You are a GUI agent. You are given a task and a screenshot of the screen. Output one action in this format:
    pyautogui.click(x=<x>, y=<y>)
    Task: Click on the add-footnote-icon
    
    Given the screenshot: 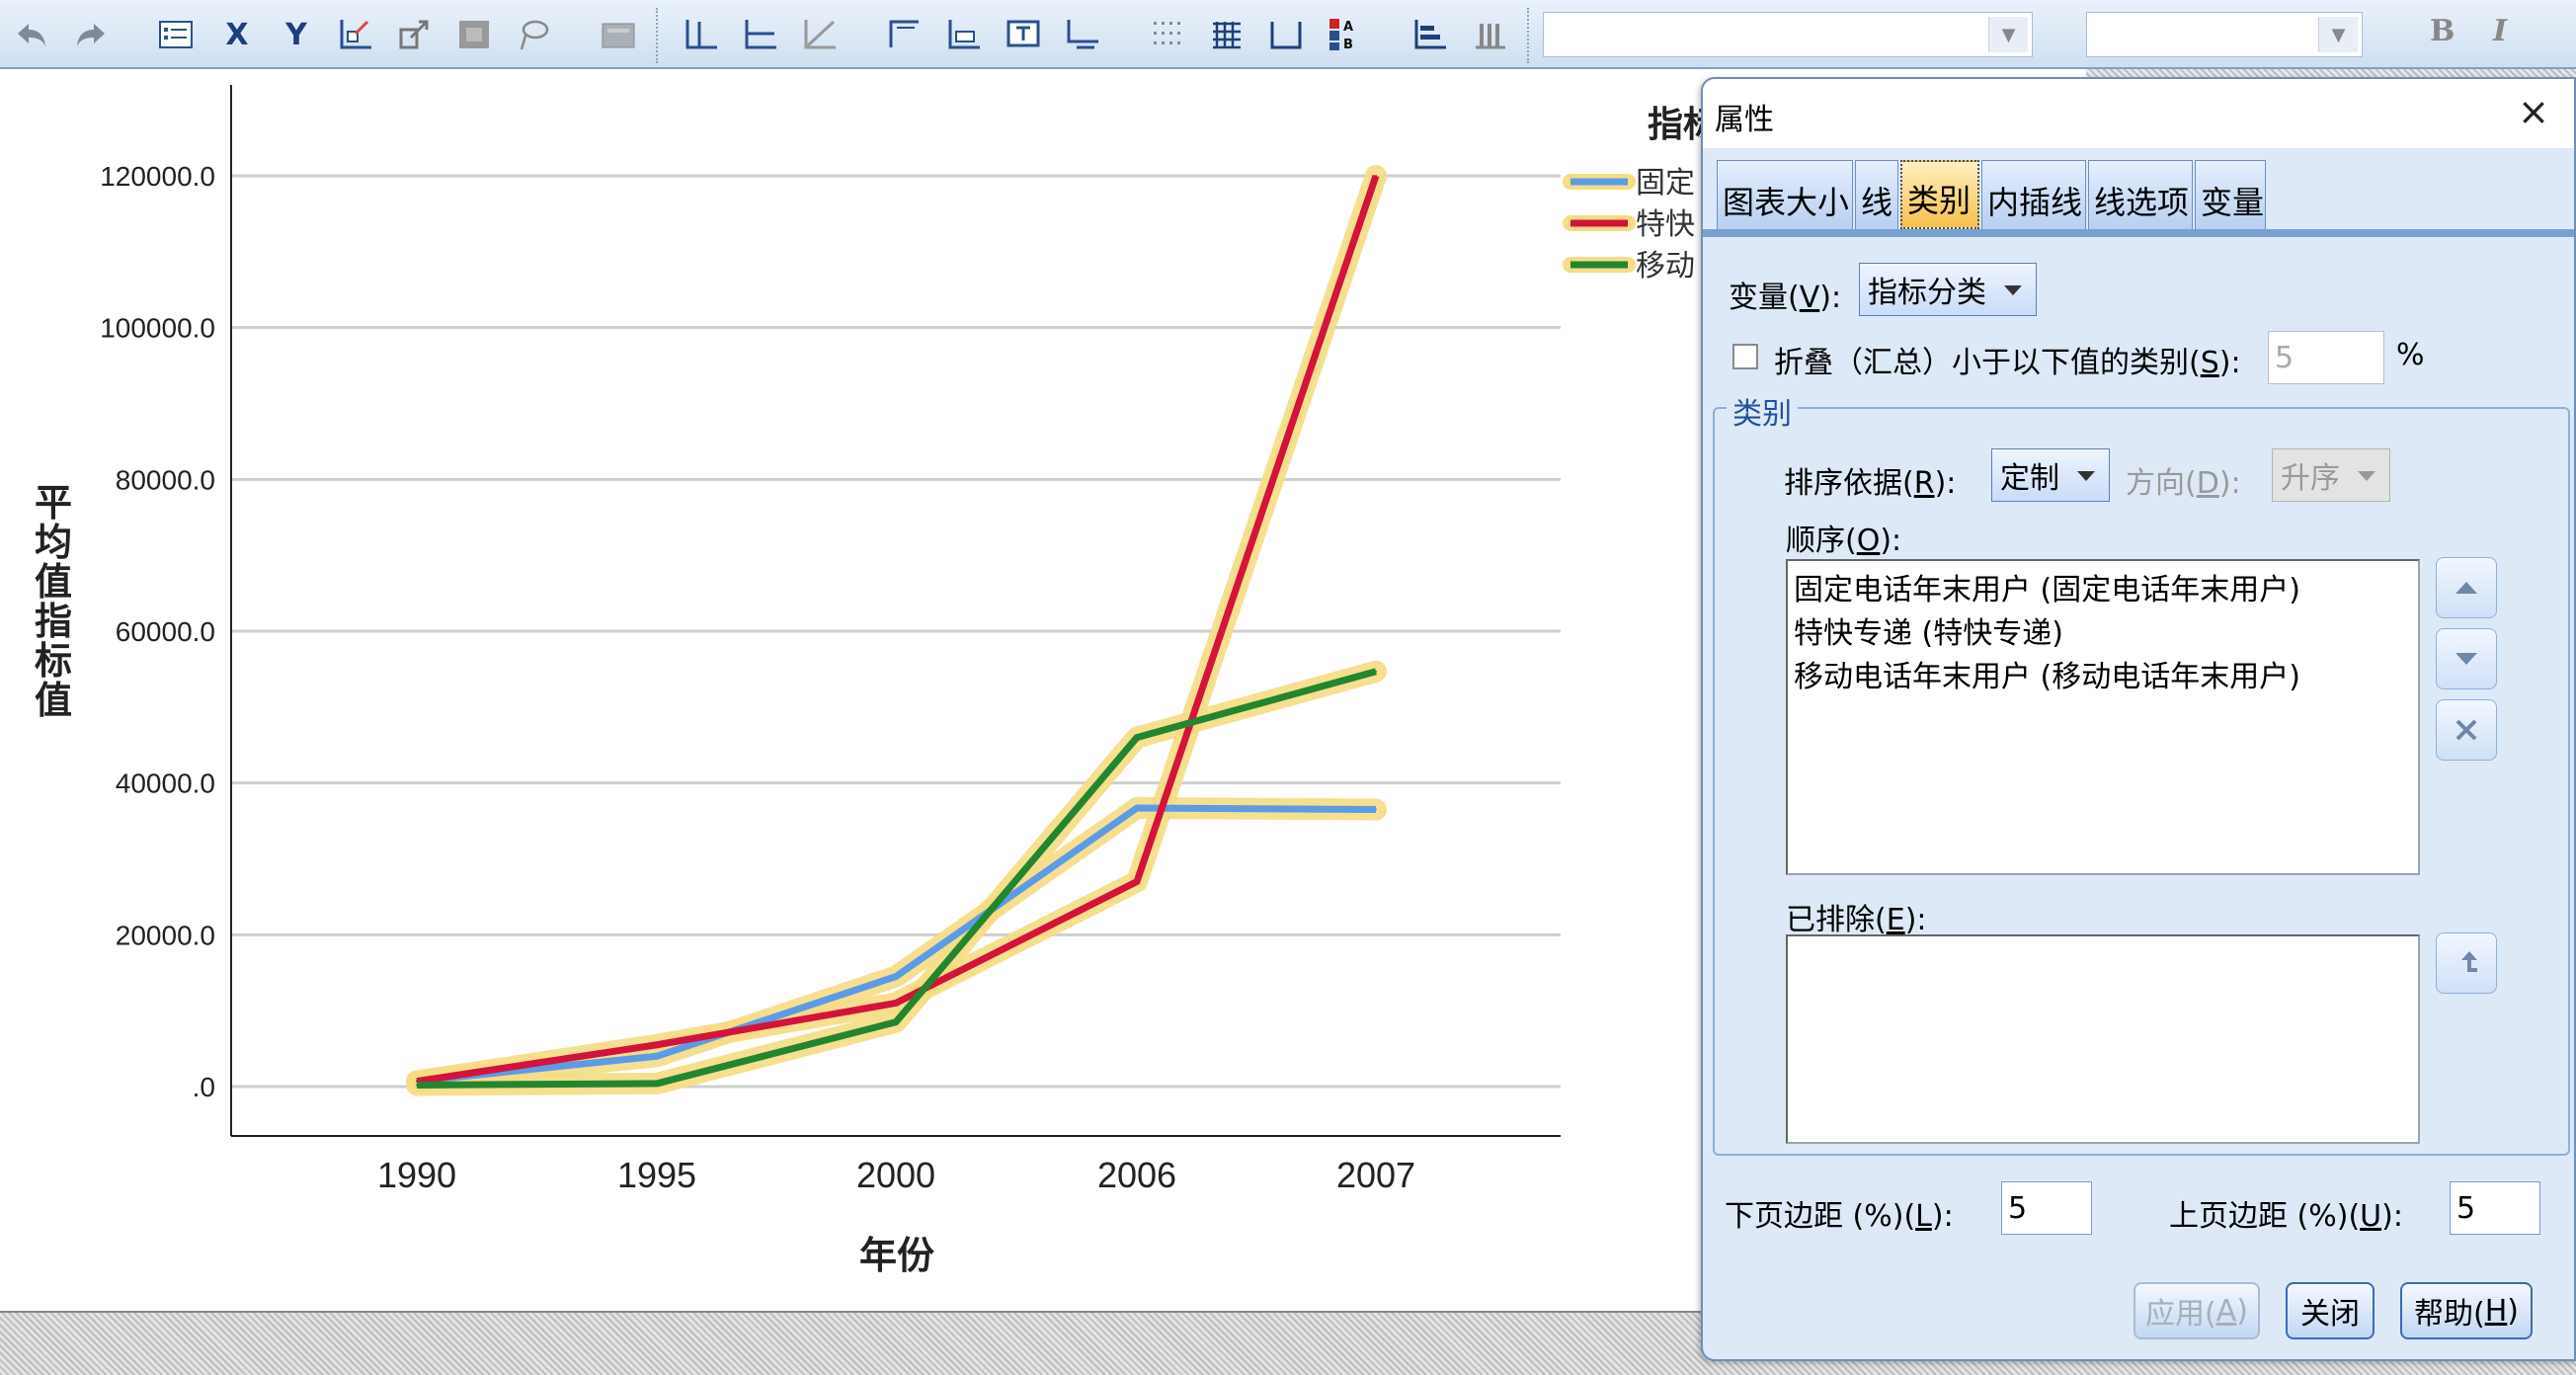 What is the action you would take?
    pyautogui.click(x=1082, y=34)
    